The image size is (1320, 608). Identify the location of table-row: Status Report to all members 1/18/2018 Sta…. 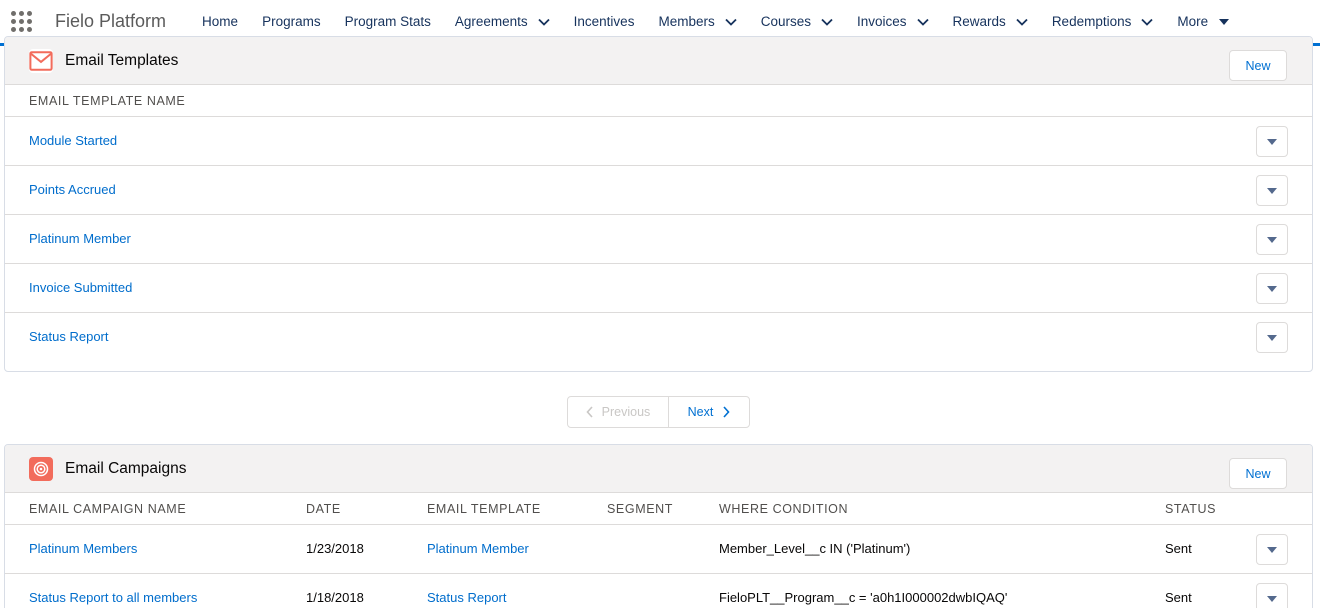
(658, 591).